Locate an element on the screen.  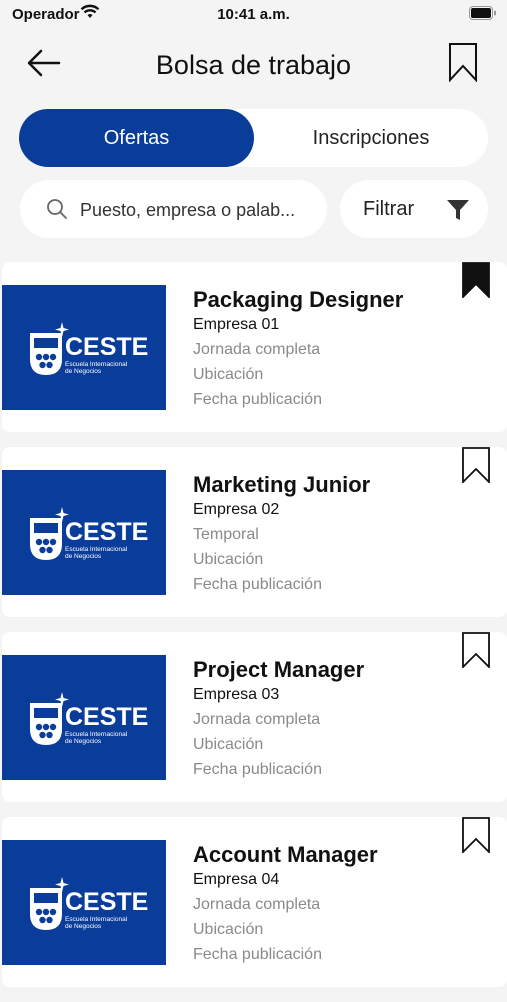
job-schedule: Temporal is located at coordinates (226, 534).